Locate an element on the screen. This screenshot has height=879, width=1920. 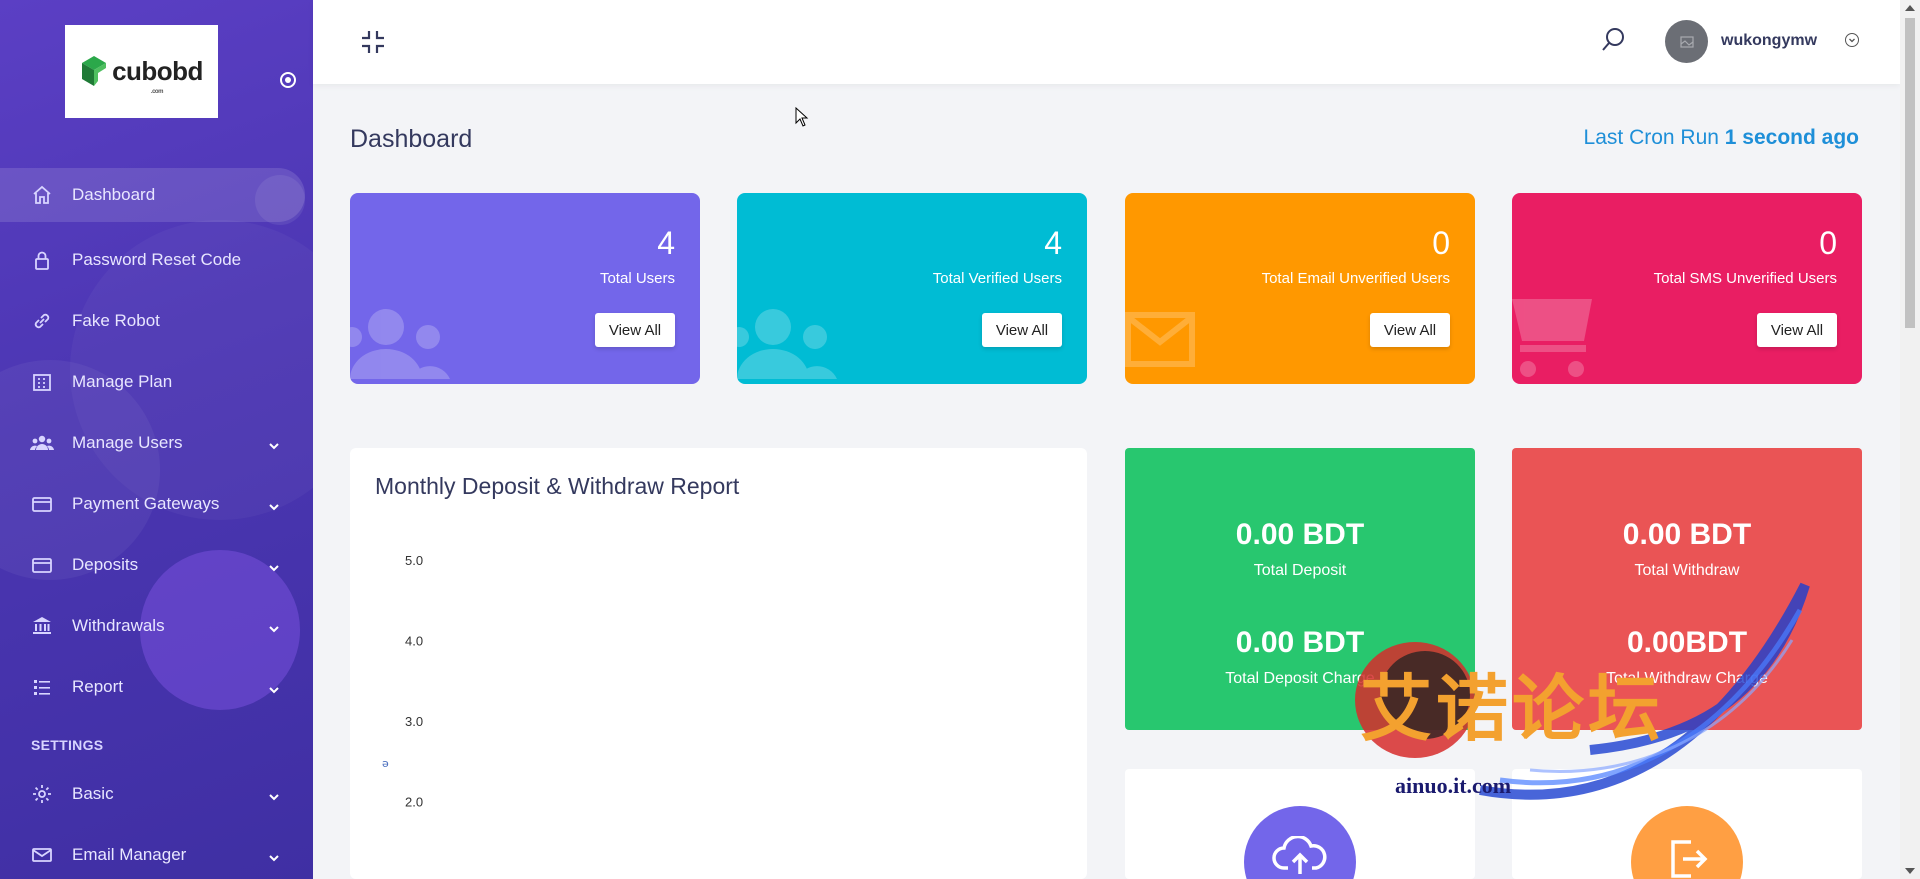
total-deposit-charge-amount: 0.00 BDT is located at coordinates (1300, 642).